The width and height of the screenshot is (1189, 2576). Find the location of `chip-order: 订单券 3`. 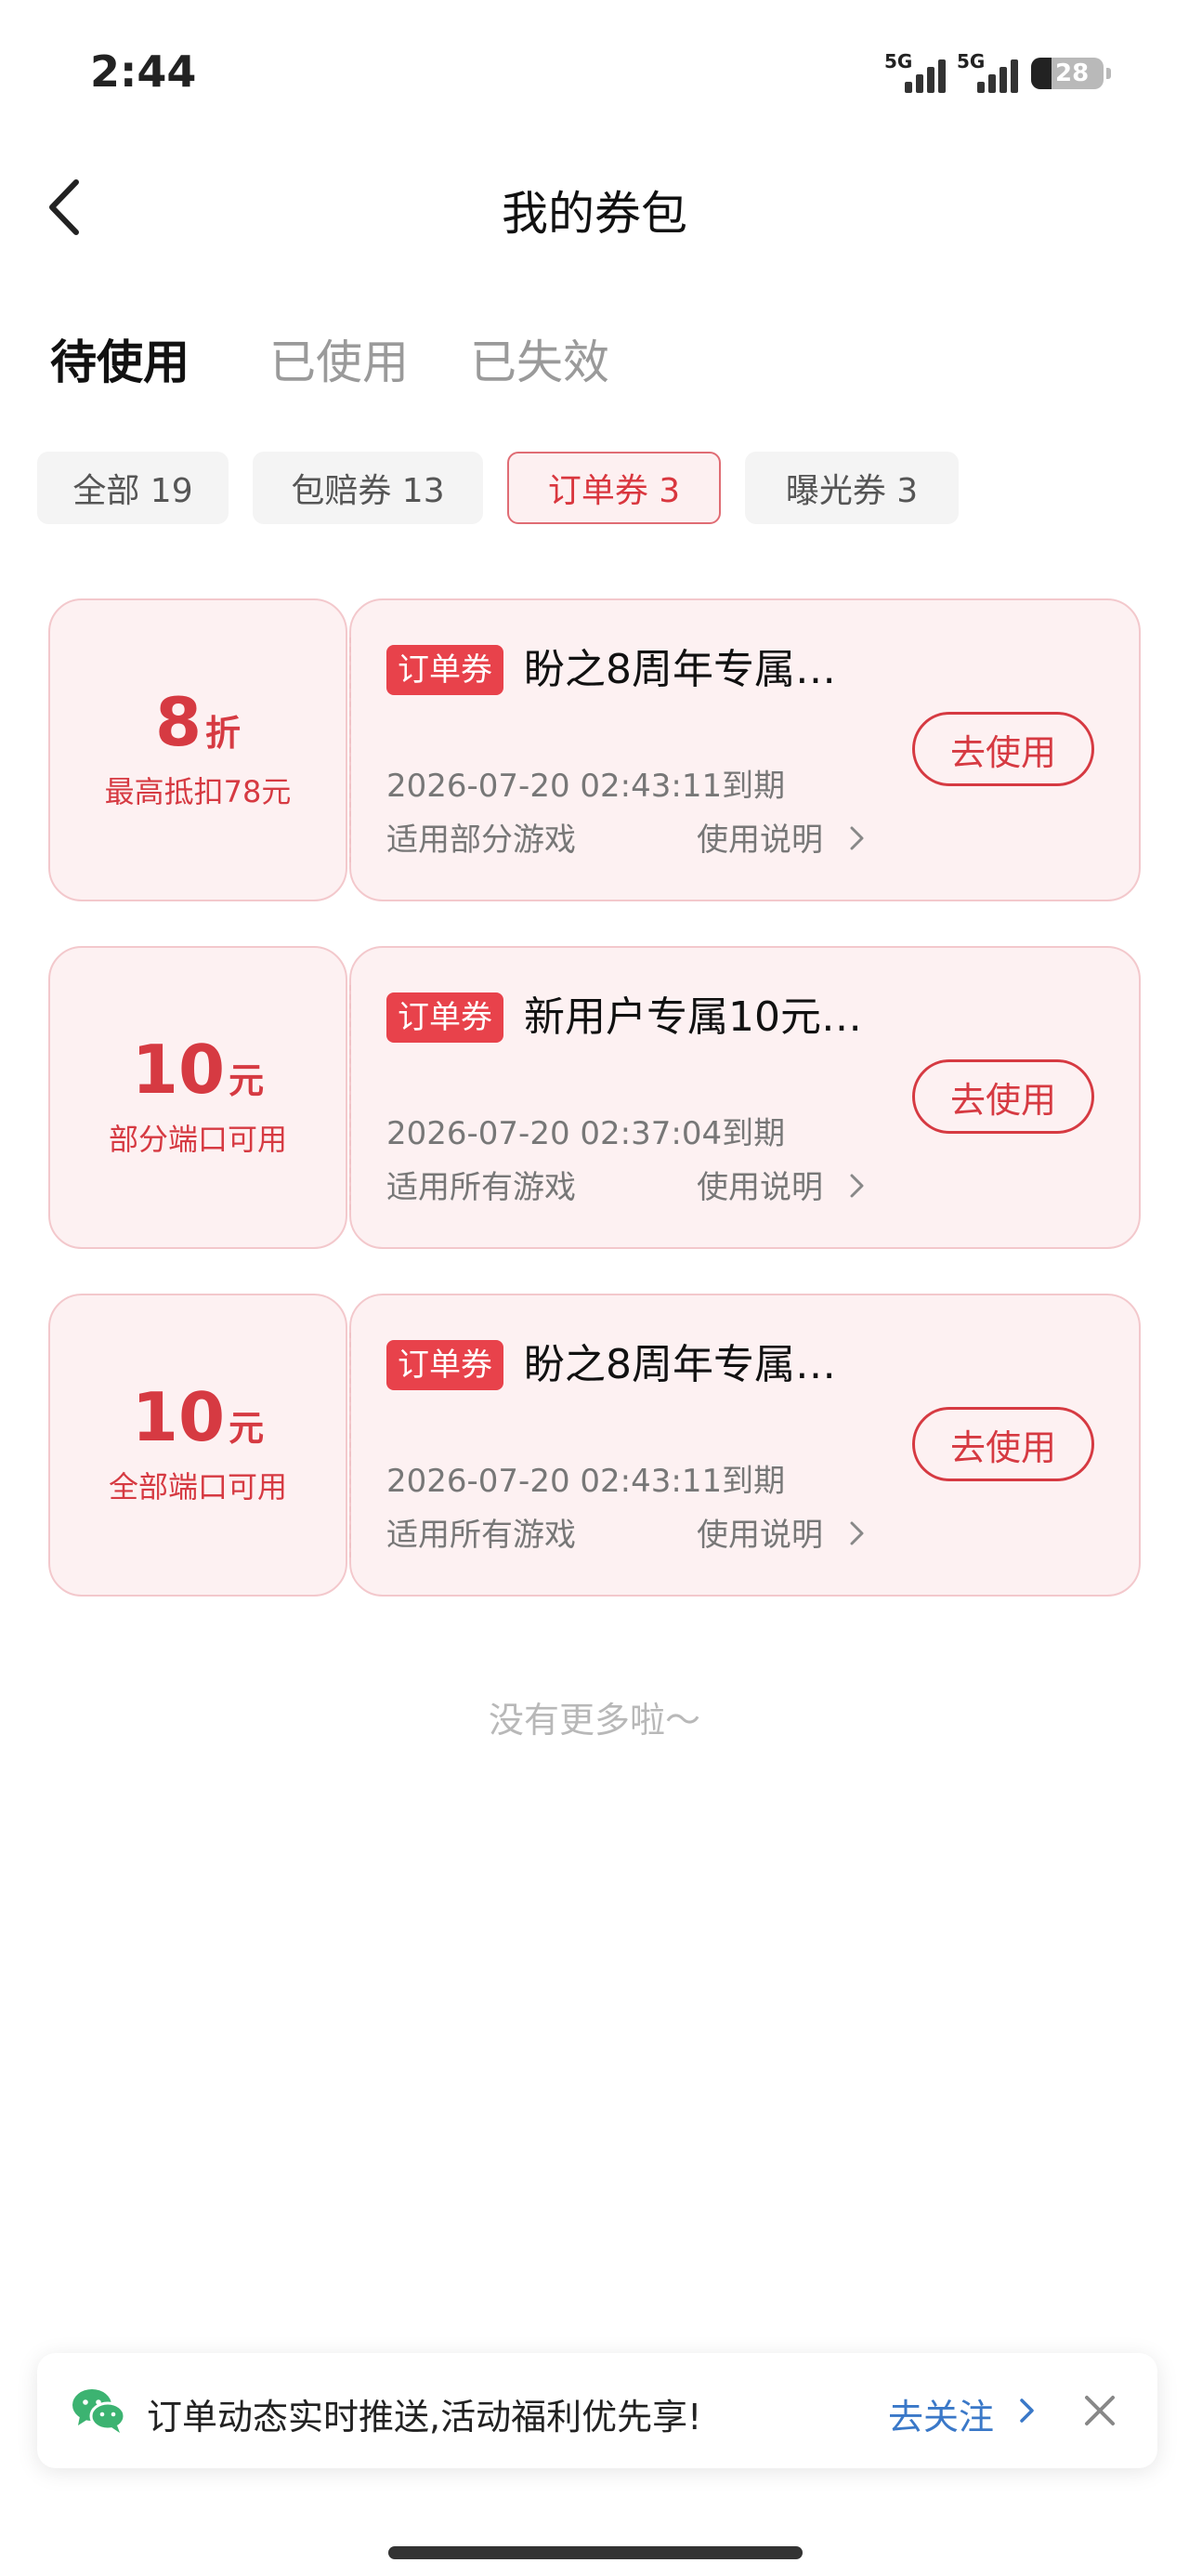

chip-order: 订单券 3 is located at coordinates (614, 488).